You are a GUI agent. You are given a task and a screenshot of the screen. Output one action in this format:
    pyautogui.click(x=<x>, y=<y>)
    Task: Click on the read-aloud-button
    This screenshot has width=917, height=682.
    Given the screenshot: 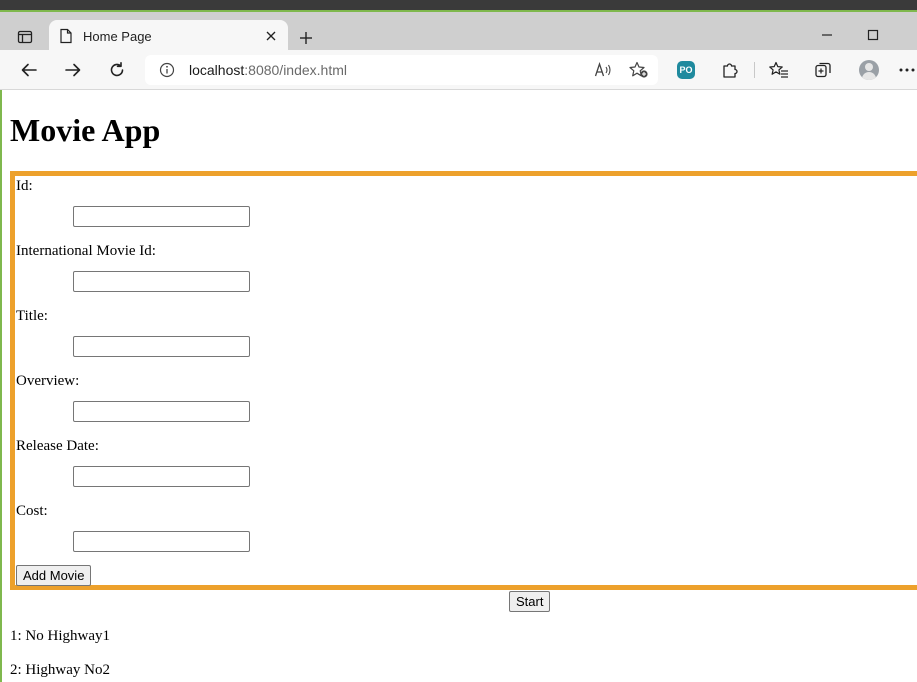 What is the action you would take?
    pyautogui.click(x=603, y=70)
    